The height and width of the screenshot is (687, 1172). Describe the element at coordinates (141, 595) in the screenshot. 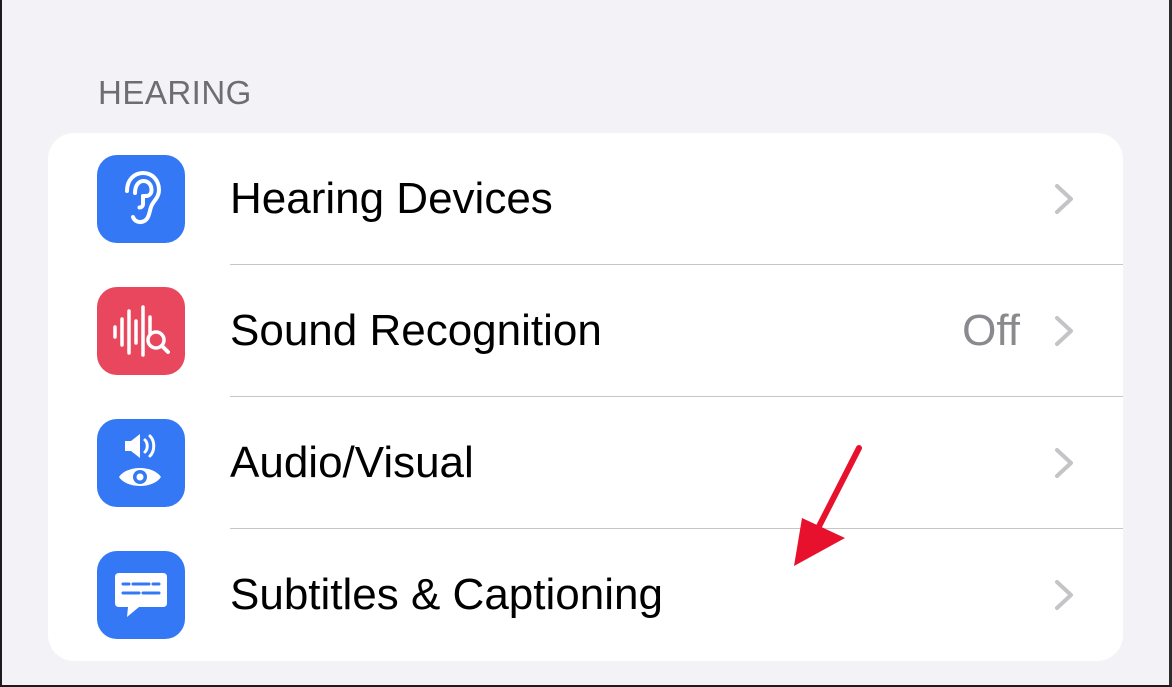

I see `captions-bubble-icon` at that location.